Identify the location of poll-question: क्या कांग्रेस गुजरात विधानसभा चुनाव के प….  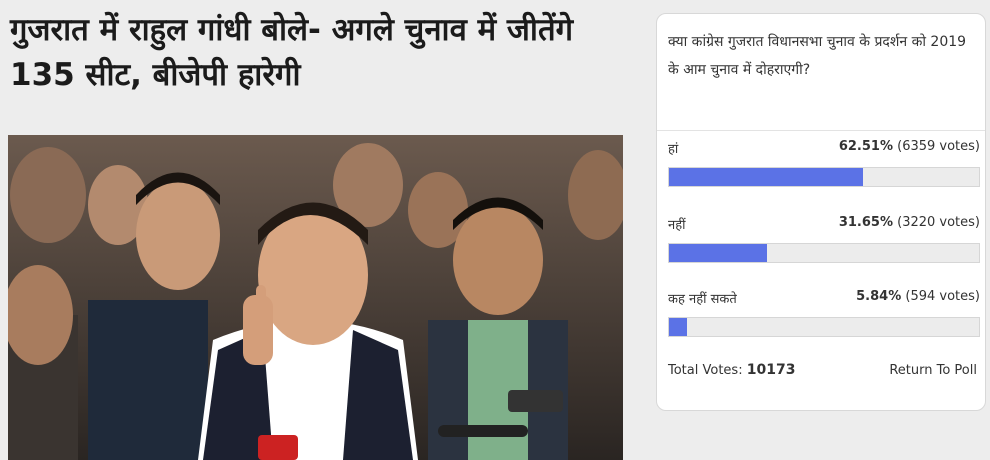
(817, 56).